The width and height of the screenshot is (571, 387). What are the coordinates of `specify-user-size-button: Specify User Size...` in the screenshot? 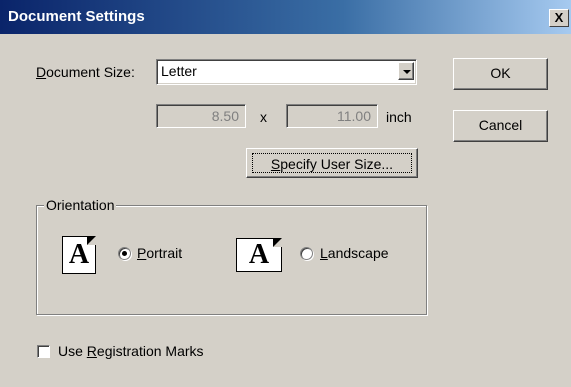 It's located at (332, 163).